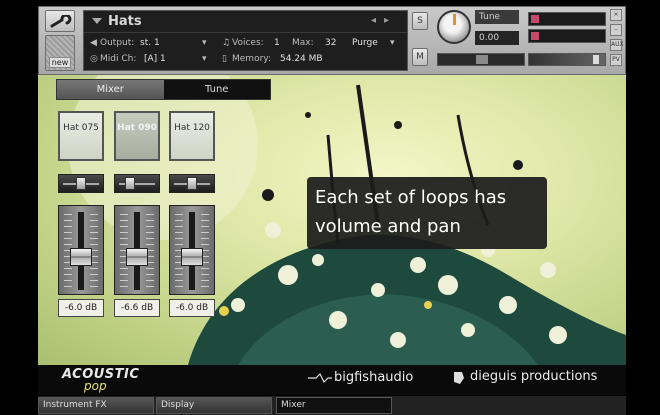 Image resolution: width=660 pixels, height=415 pixels. What do you see at coordinates (567, 59) in the screenshot?
I see `volume-slider` at bounding box center [567, 59].